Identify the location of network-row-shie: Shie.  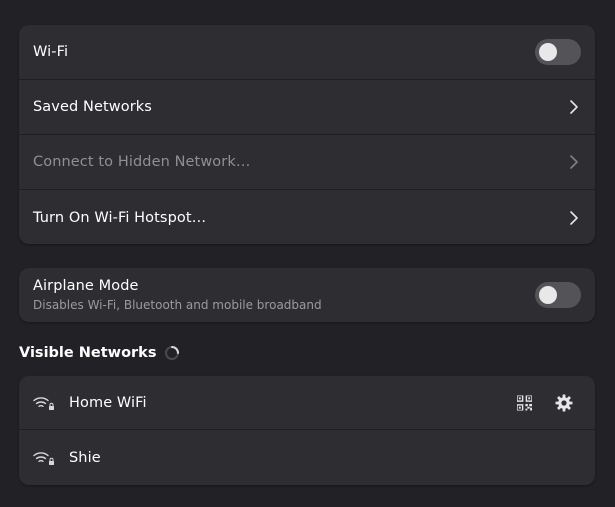
(307, 457).